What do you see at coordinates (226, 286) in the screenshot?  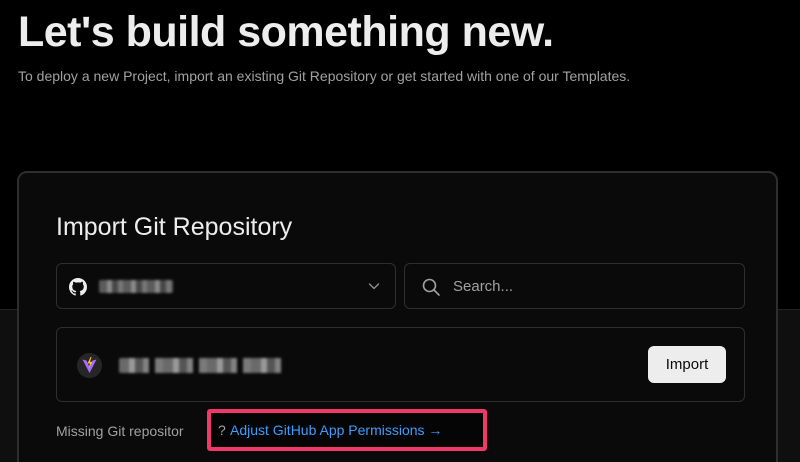 I see `git-account-select: ████████` at bounding box center [226, 286].